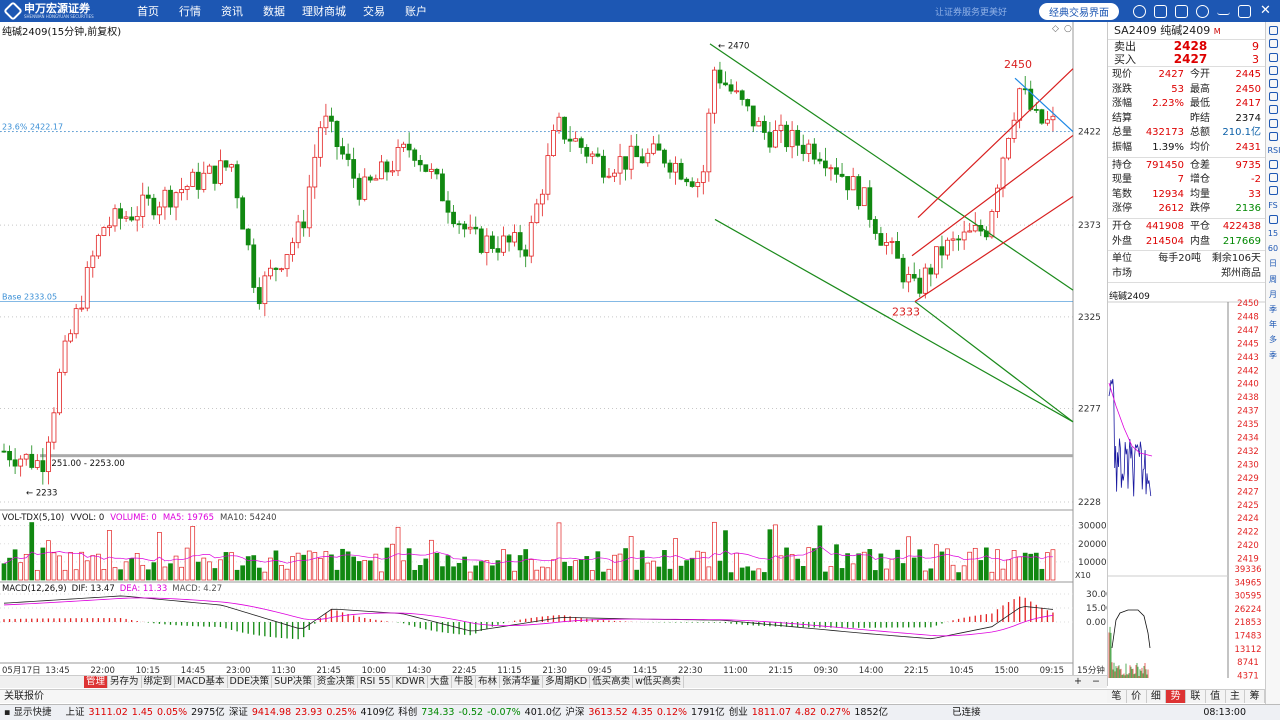 The width and height of the screenshot is (1280, 720). What do you see at coordinates (1273, 324) in the screenshot?
I see `year-icon: 年` at bounding box center [1273, 324].